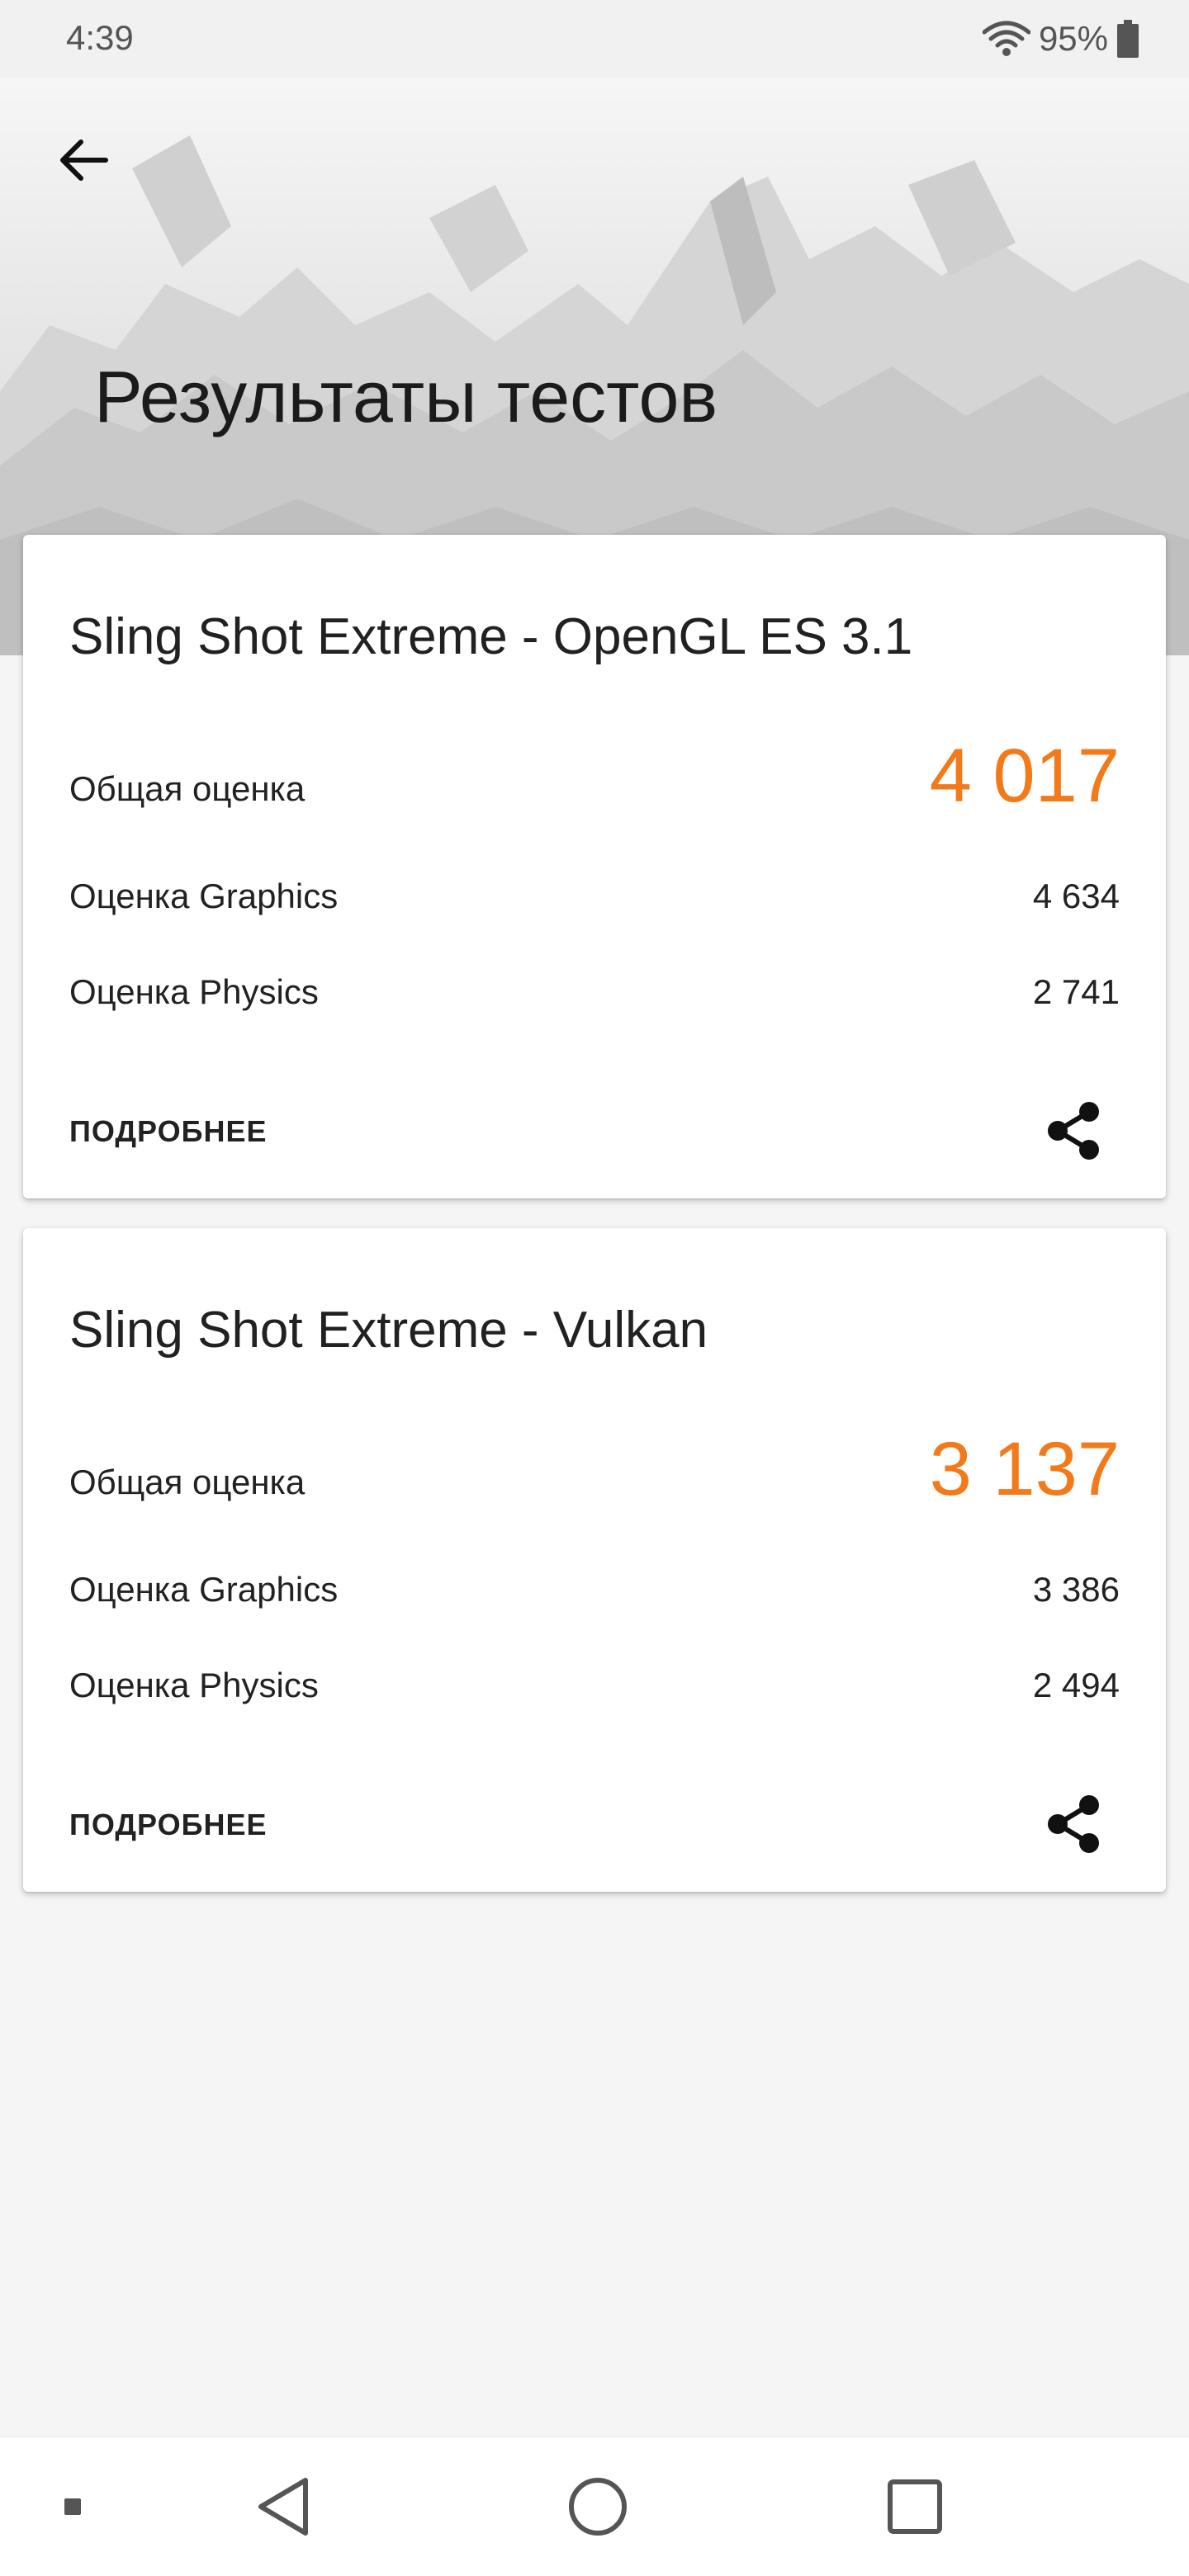 This screenshot has width=1189, height=2576. I want to click on graphics-score-value: 3 386, so click(1076, 1589).